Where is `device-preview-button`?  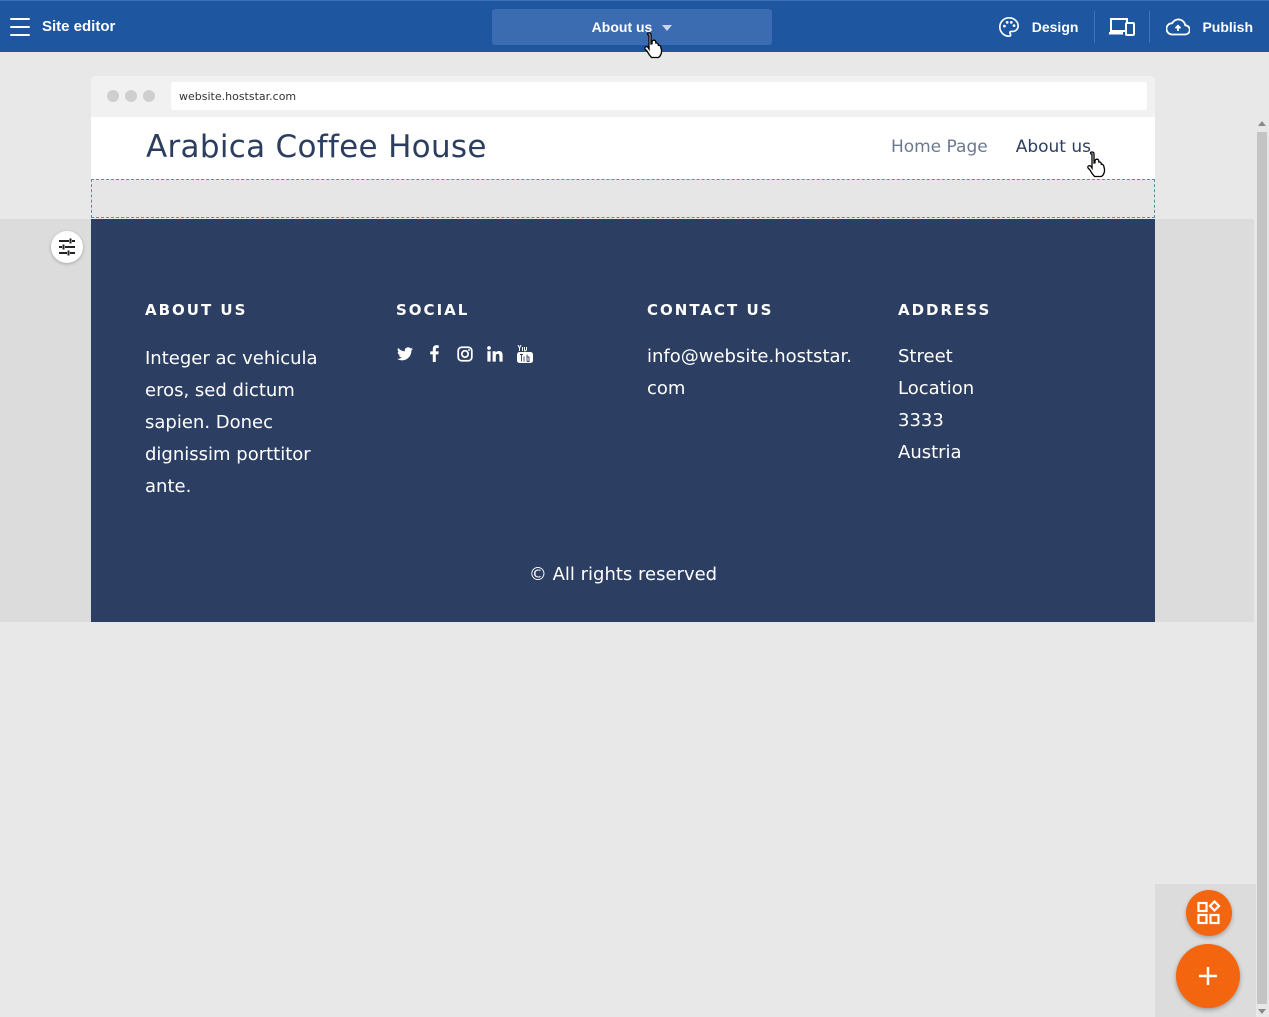
device-preview-button is located at coordinates (1122, 27).